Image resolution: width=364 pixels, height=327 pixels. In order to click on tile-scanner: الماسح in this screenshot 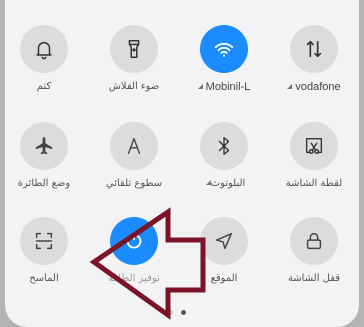, I will do `click(44, 262)`.